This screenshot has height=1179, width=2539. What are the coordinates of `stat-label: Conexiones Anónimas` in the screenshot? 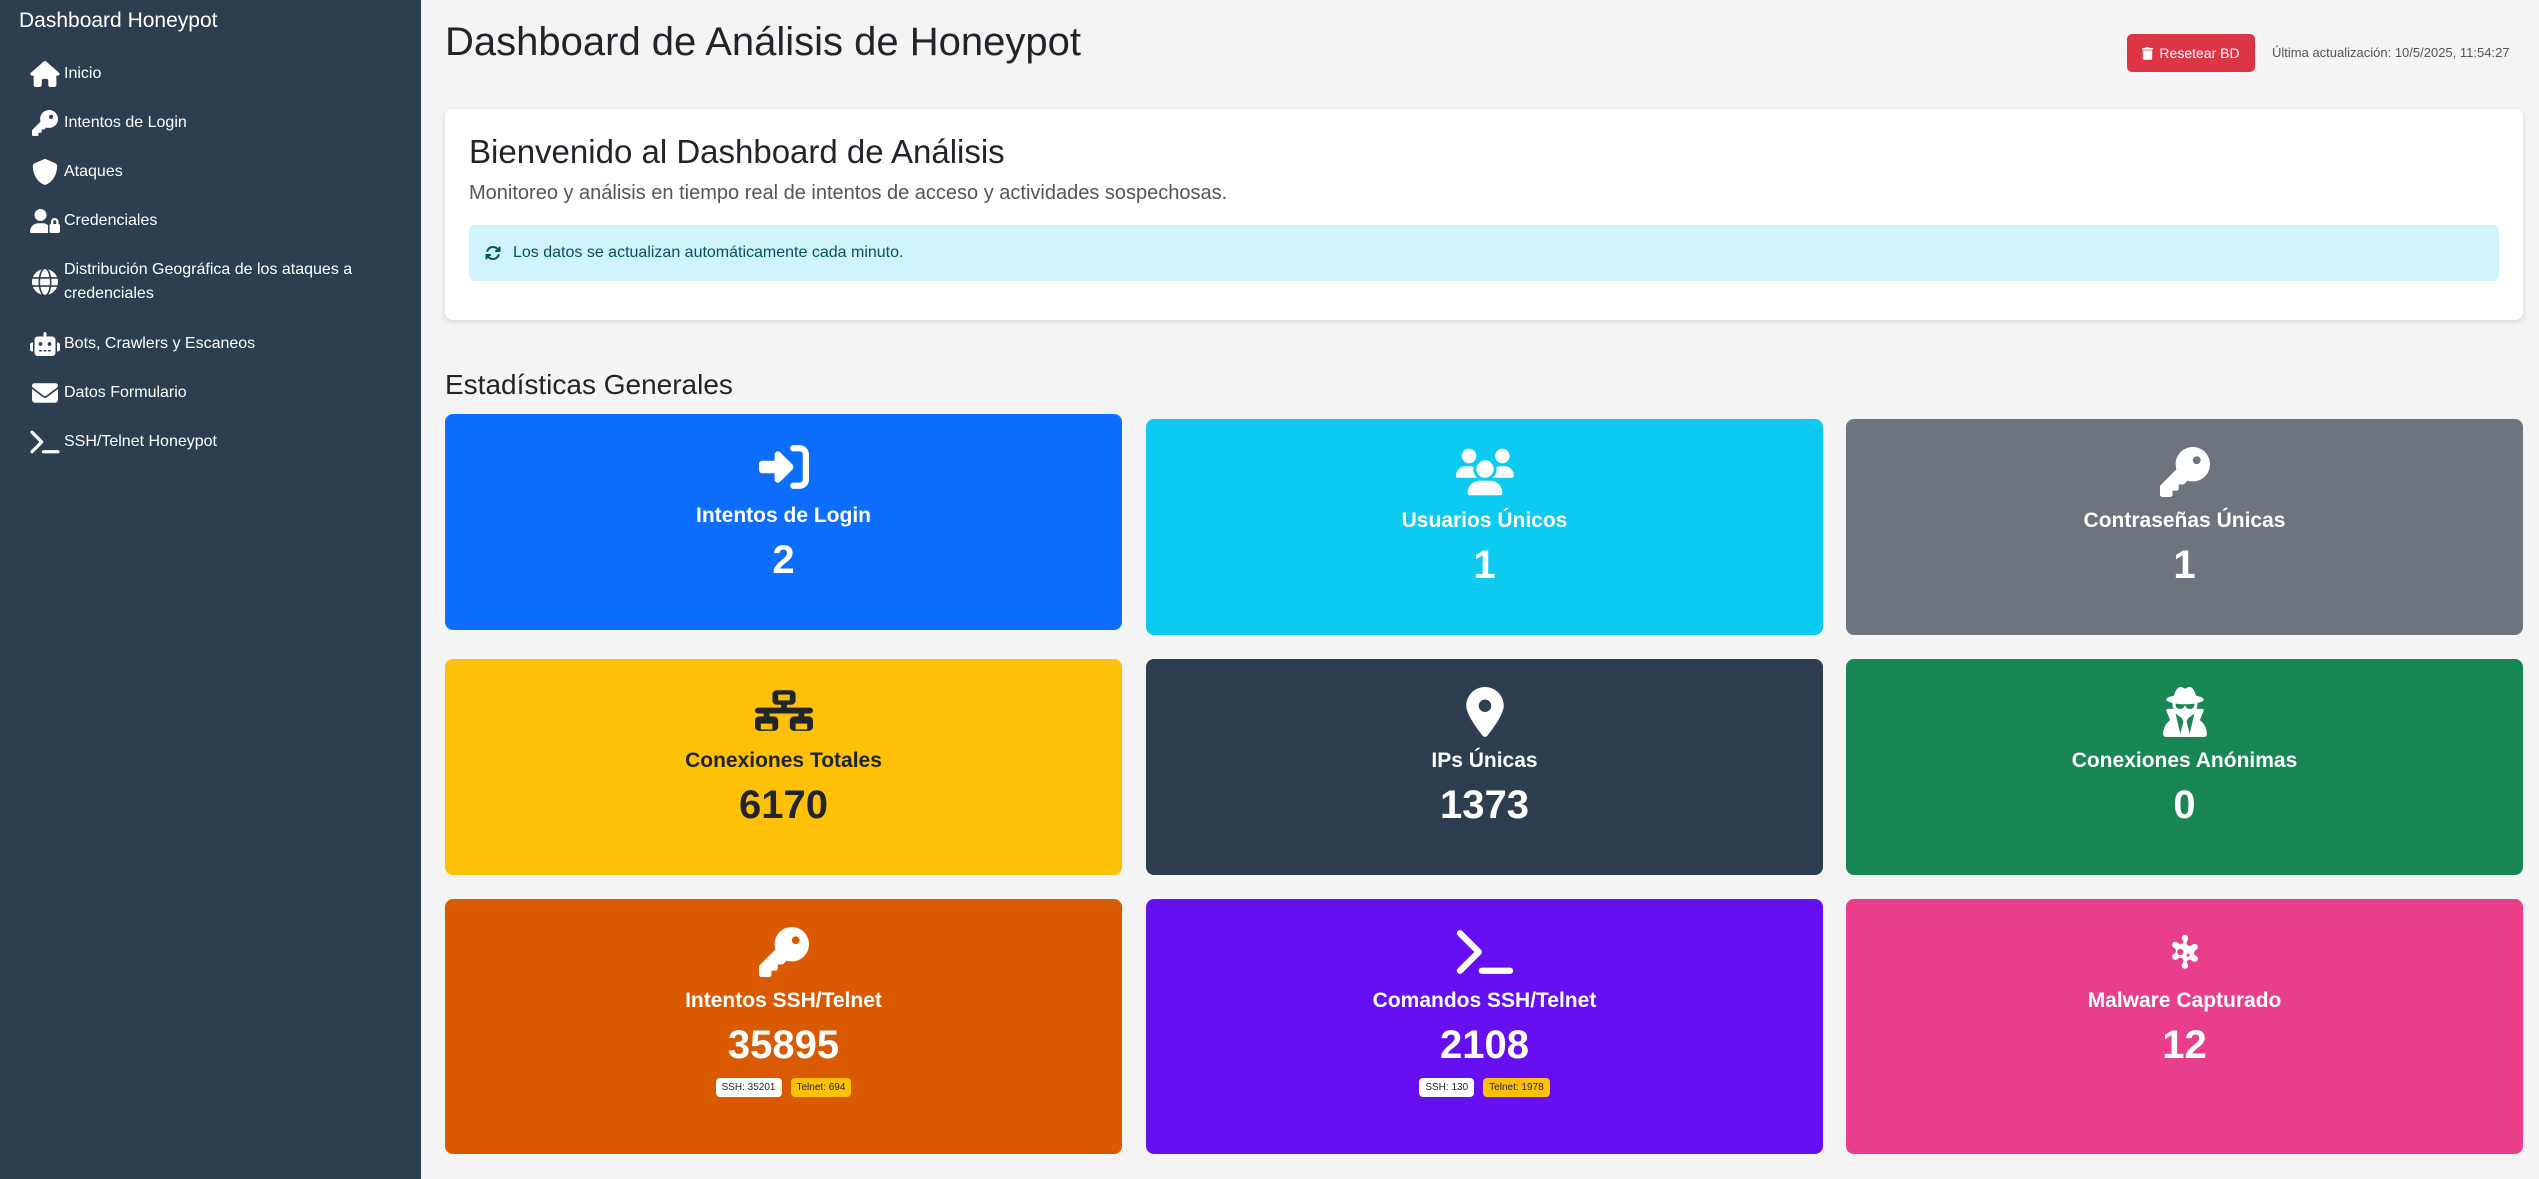 It's located at (2184, 760).